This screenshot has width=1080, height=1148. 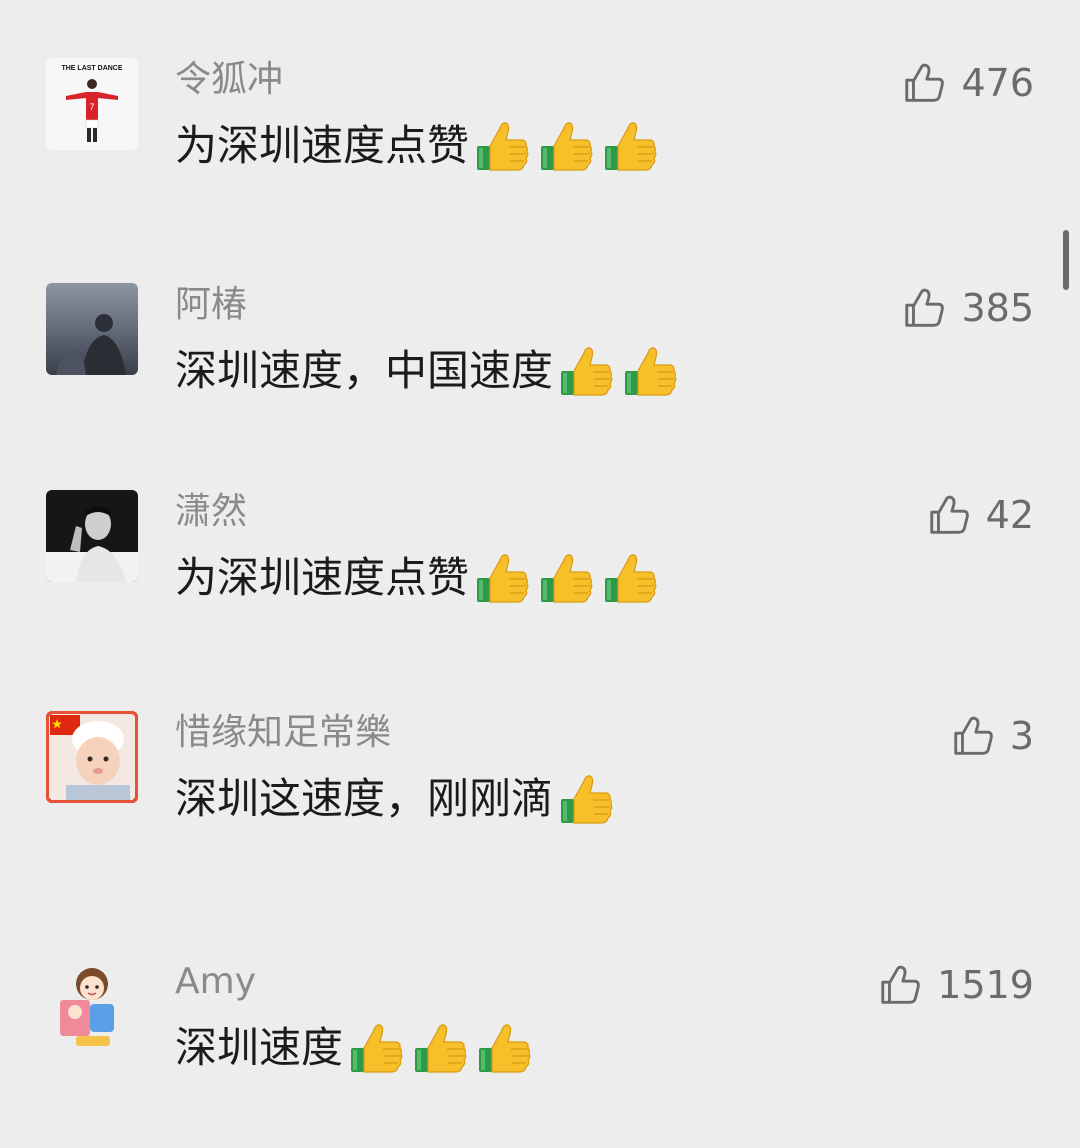 I want to click on like-button: 1519, so click(x=955, y=985).